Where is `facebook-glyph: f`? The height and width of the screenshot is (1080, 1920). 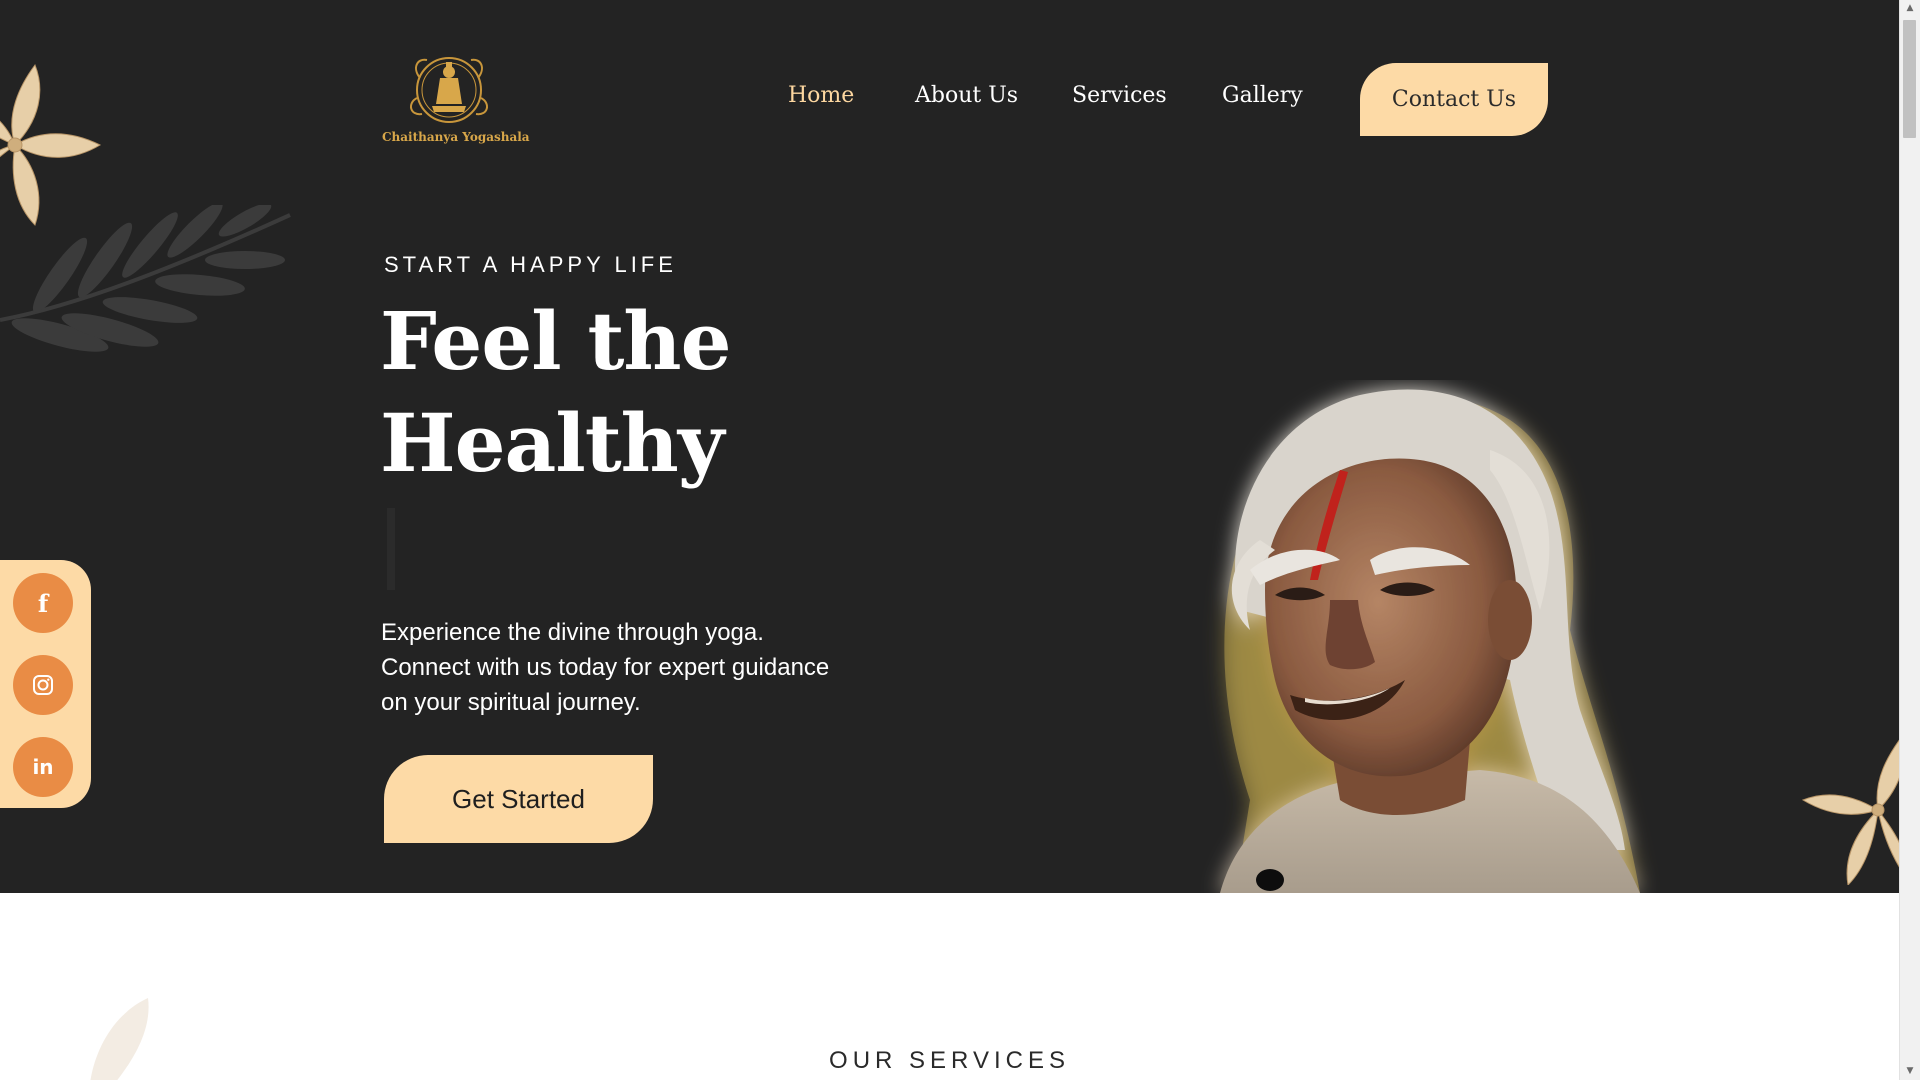
facebook-glyph: f is located at coordinates (43, 603).